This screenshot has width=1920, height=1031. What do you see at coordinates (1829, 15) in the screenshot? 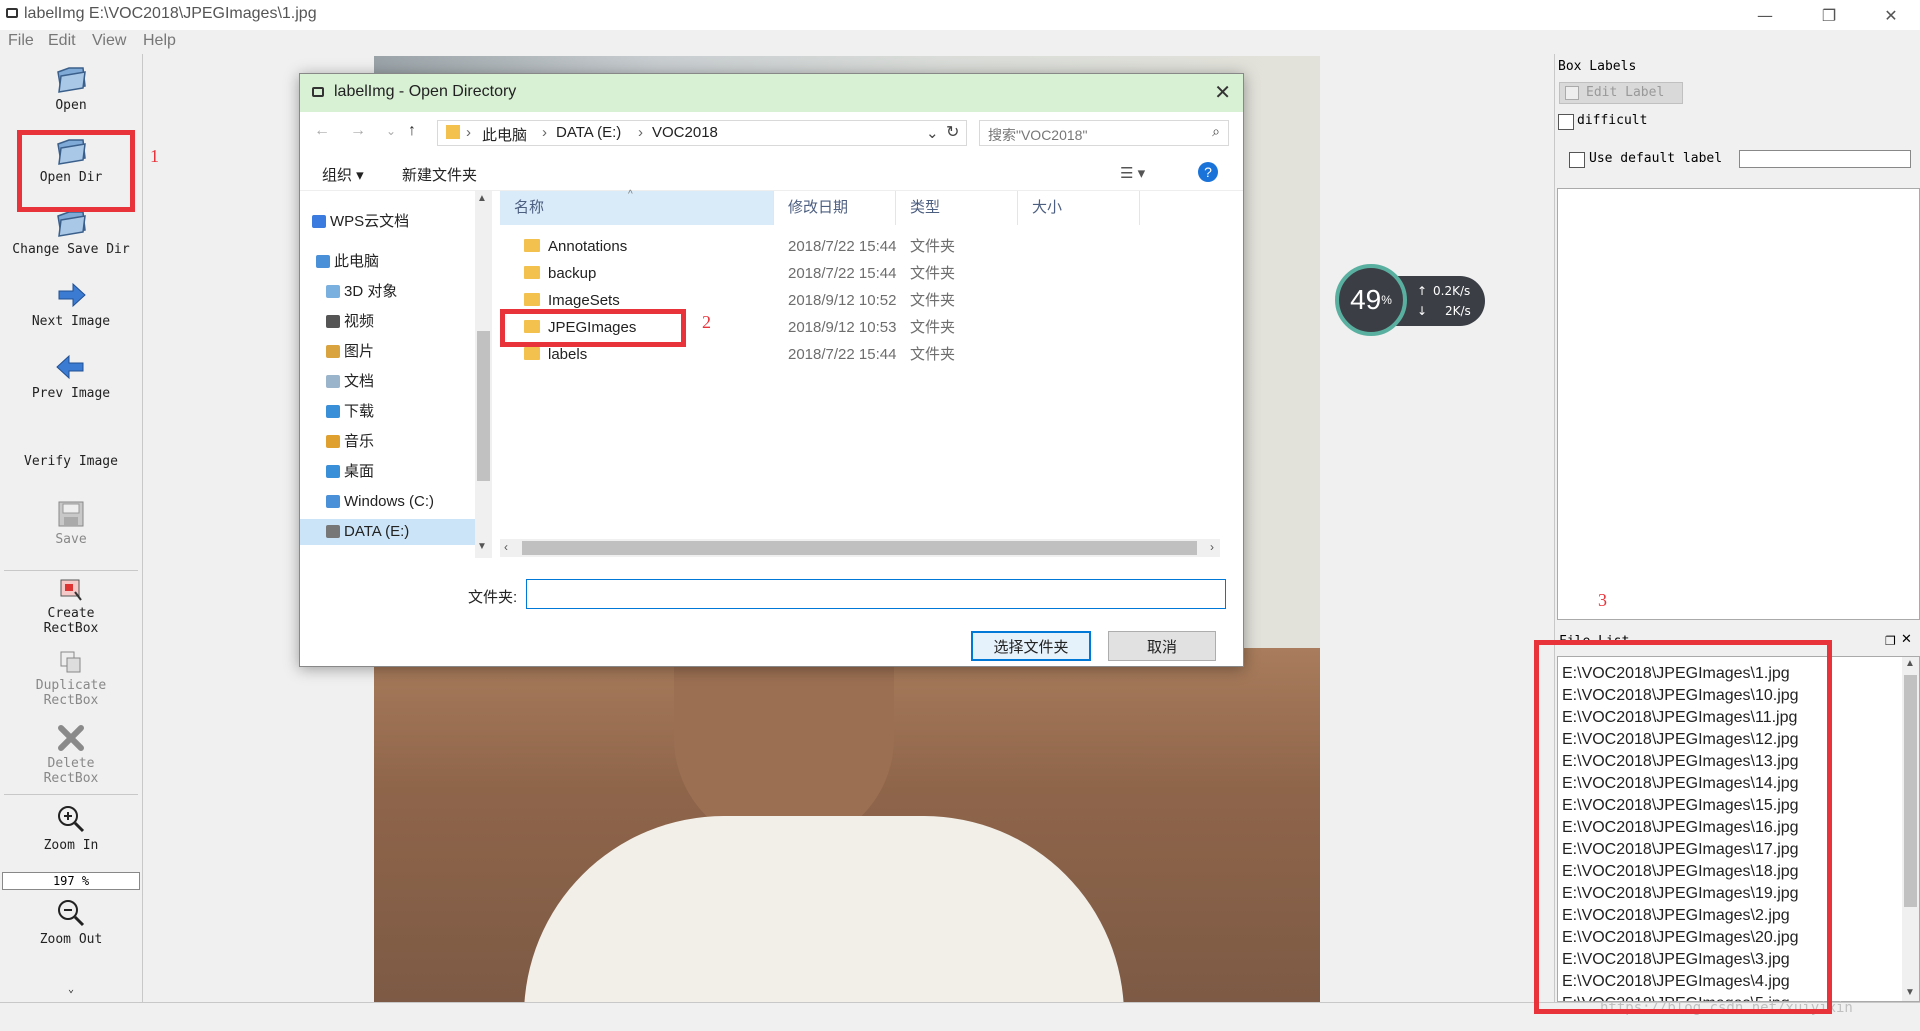
I see `restore-button: ❐` at bounding box center [1829, 15].